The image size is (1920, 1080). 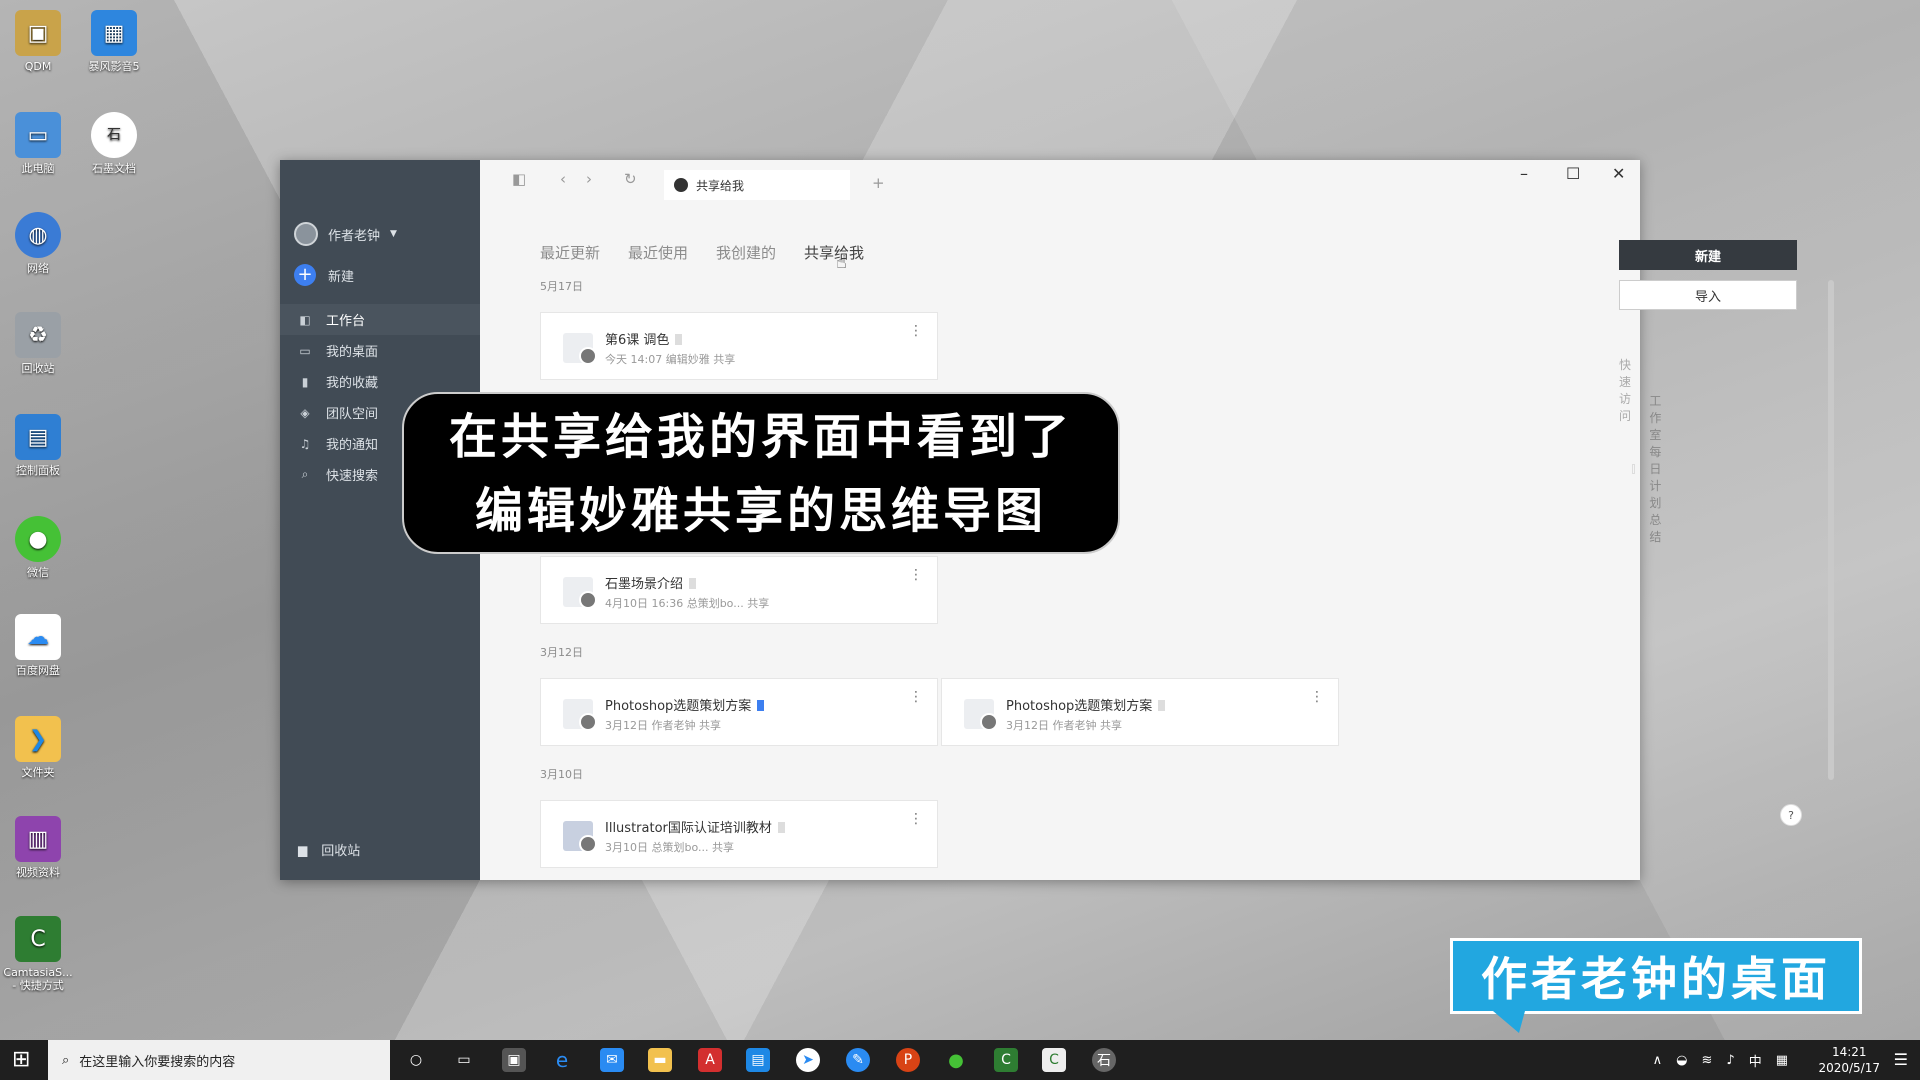 I want to click on file-meta: 3月10日 总策划bo... 共享, so click(x=669, y=847).